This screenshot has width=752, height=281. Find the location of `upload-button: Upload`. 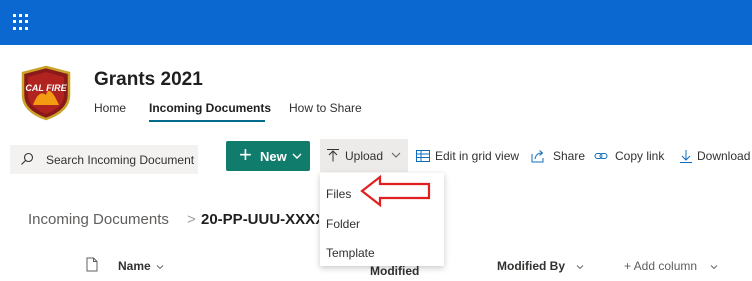

upload-button: Upload is located at coordinates (364, 155).